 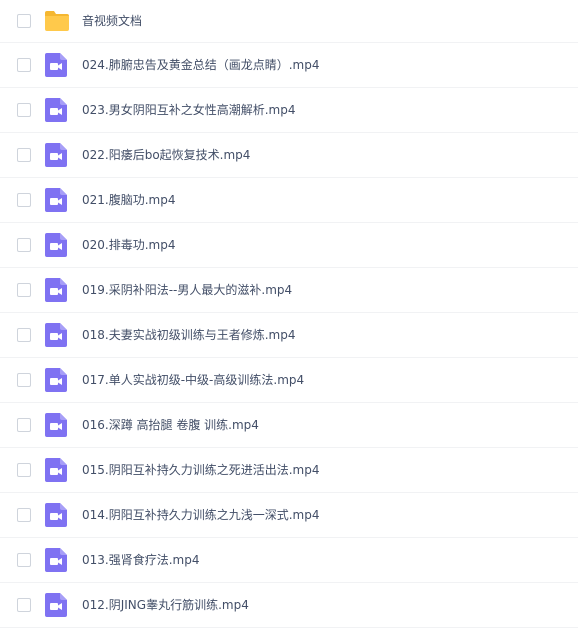 I want to click on list-item: 016.深蹲 高抬腿 卷腹 训练.mp4, so click(x=289, y=425).